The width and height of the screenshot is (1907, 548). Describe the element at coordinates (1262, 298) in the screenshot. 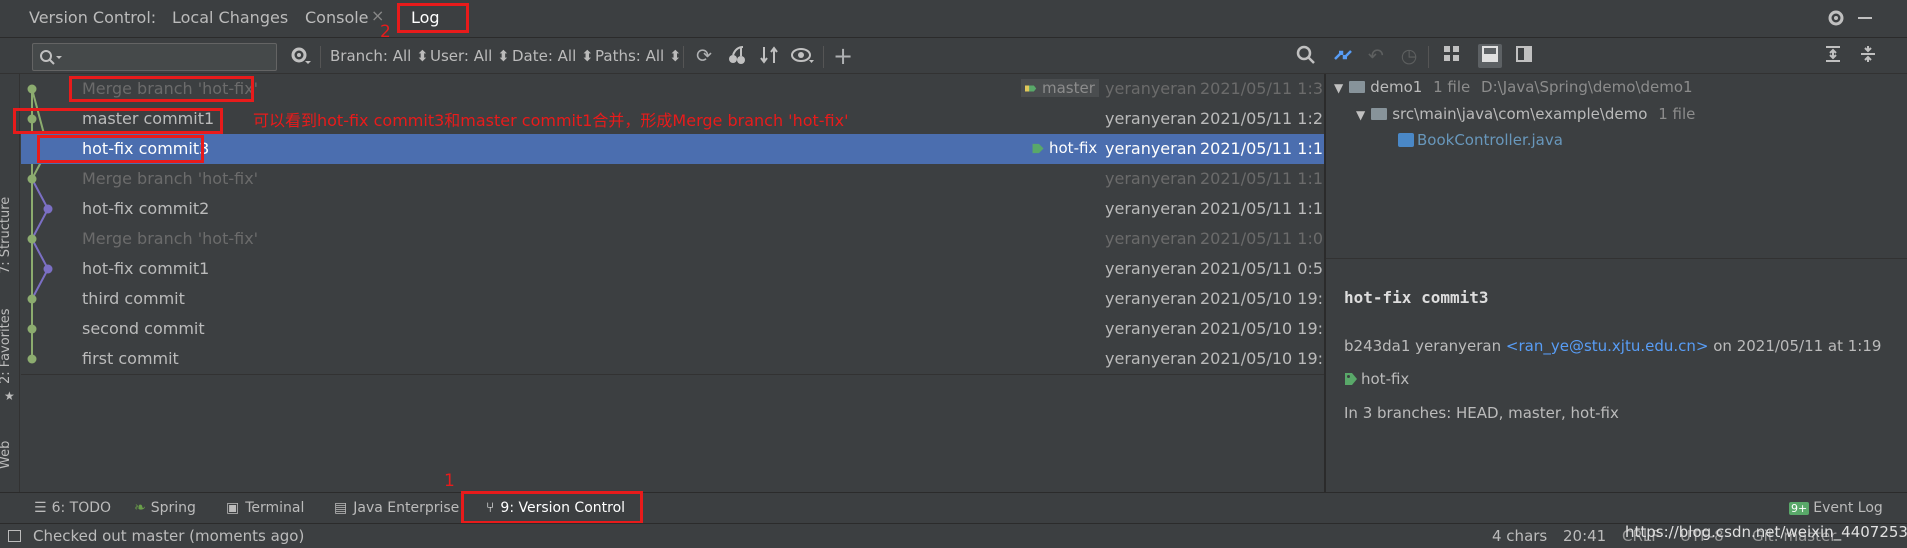

I see `commit-date: 2021/05/10 19:26` at that location.